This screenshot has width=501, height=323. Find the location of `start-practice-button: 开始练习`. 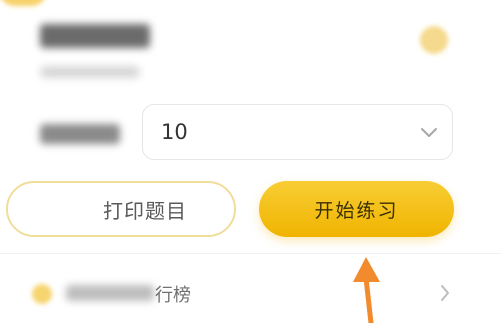

start-practice-button: 开始练习 is located at coordinates (356, 209).